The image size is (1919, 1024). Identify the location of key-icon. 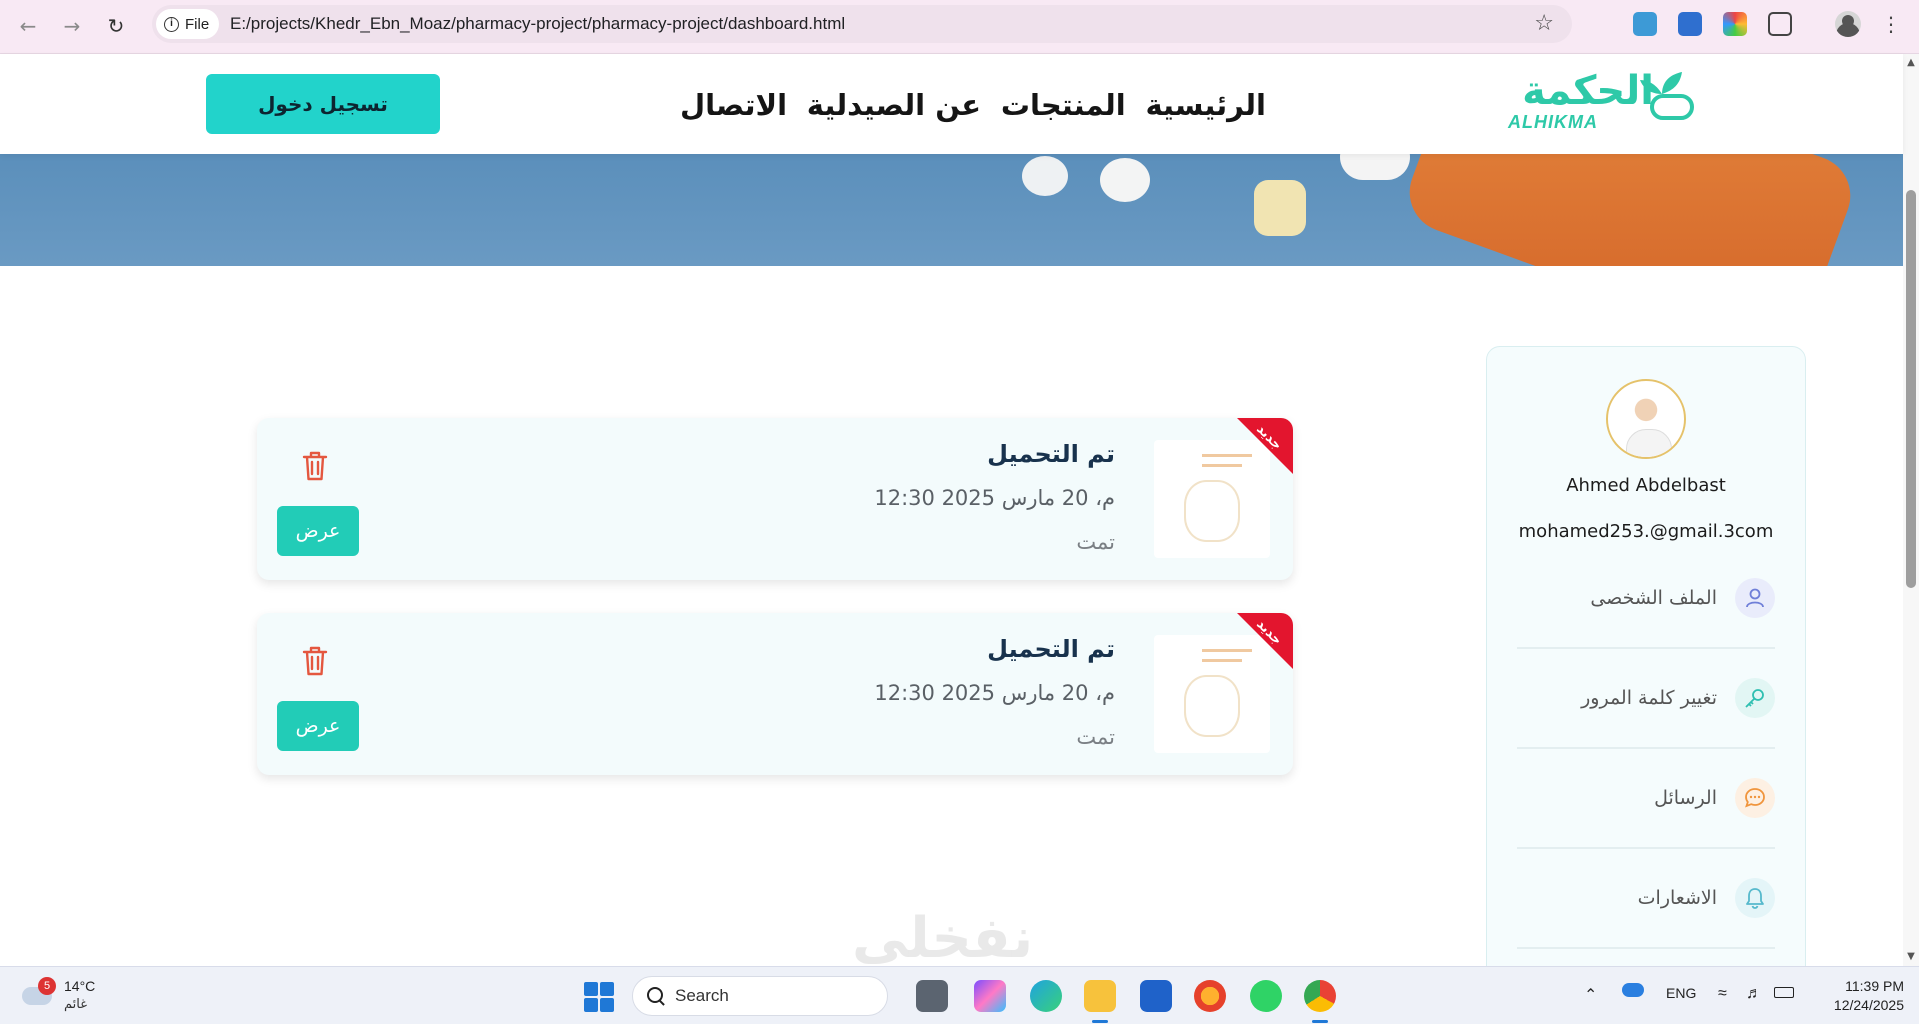
(1755, 698).